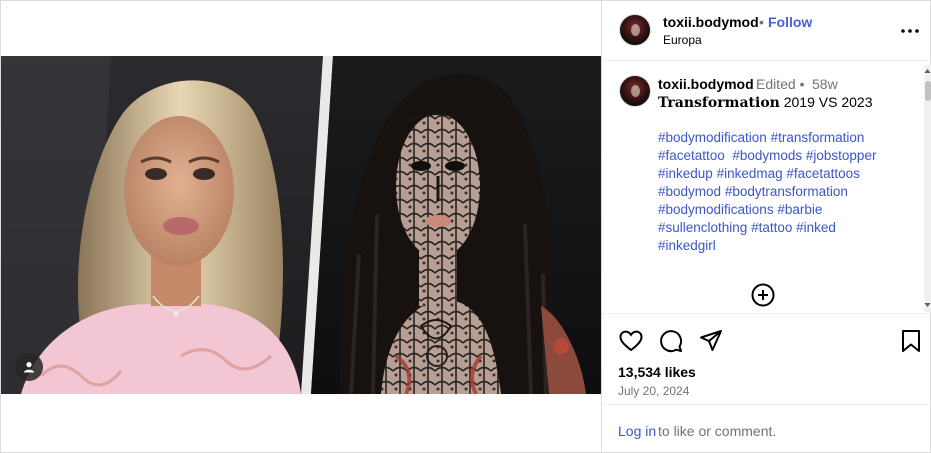 The width and height of the screenshot is (931, 453). I want to click on scroll-down-arrow-icon, so click(927, 305).